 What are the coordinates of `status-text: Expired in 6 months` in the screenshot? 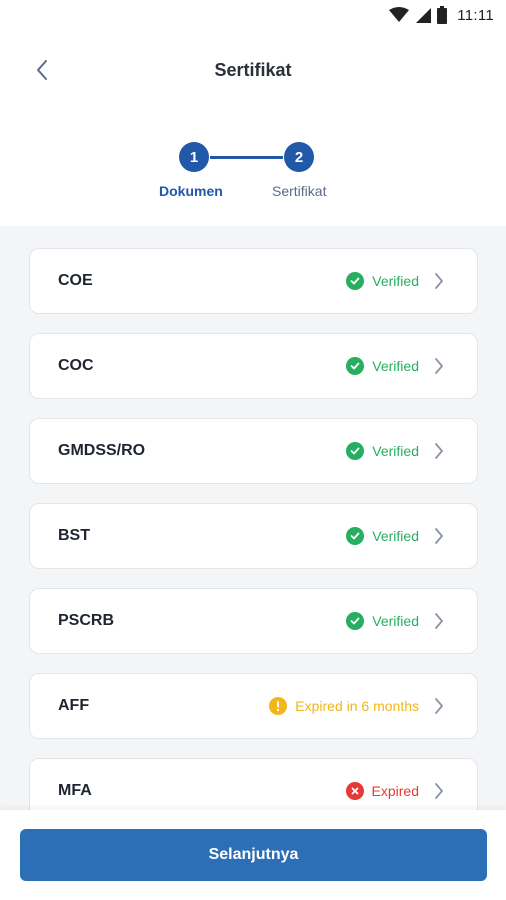 It's located at (357, 706).